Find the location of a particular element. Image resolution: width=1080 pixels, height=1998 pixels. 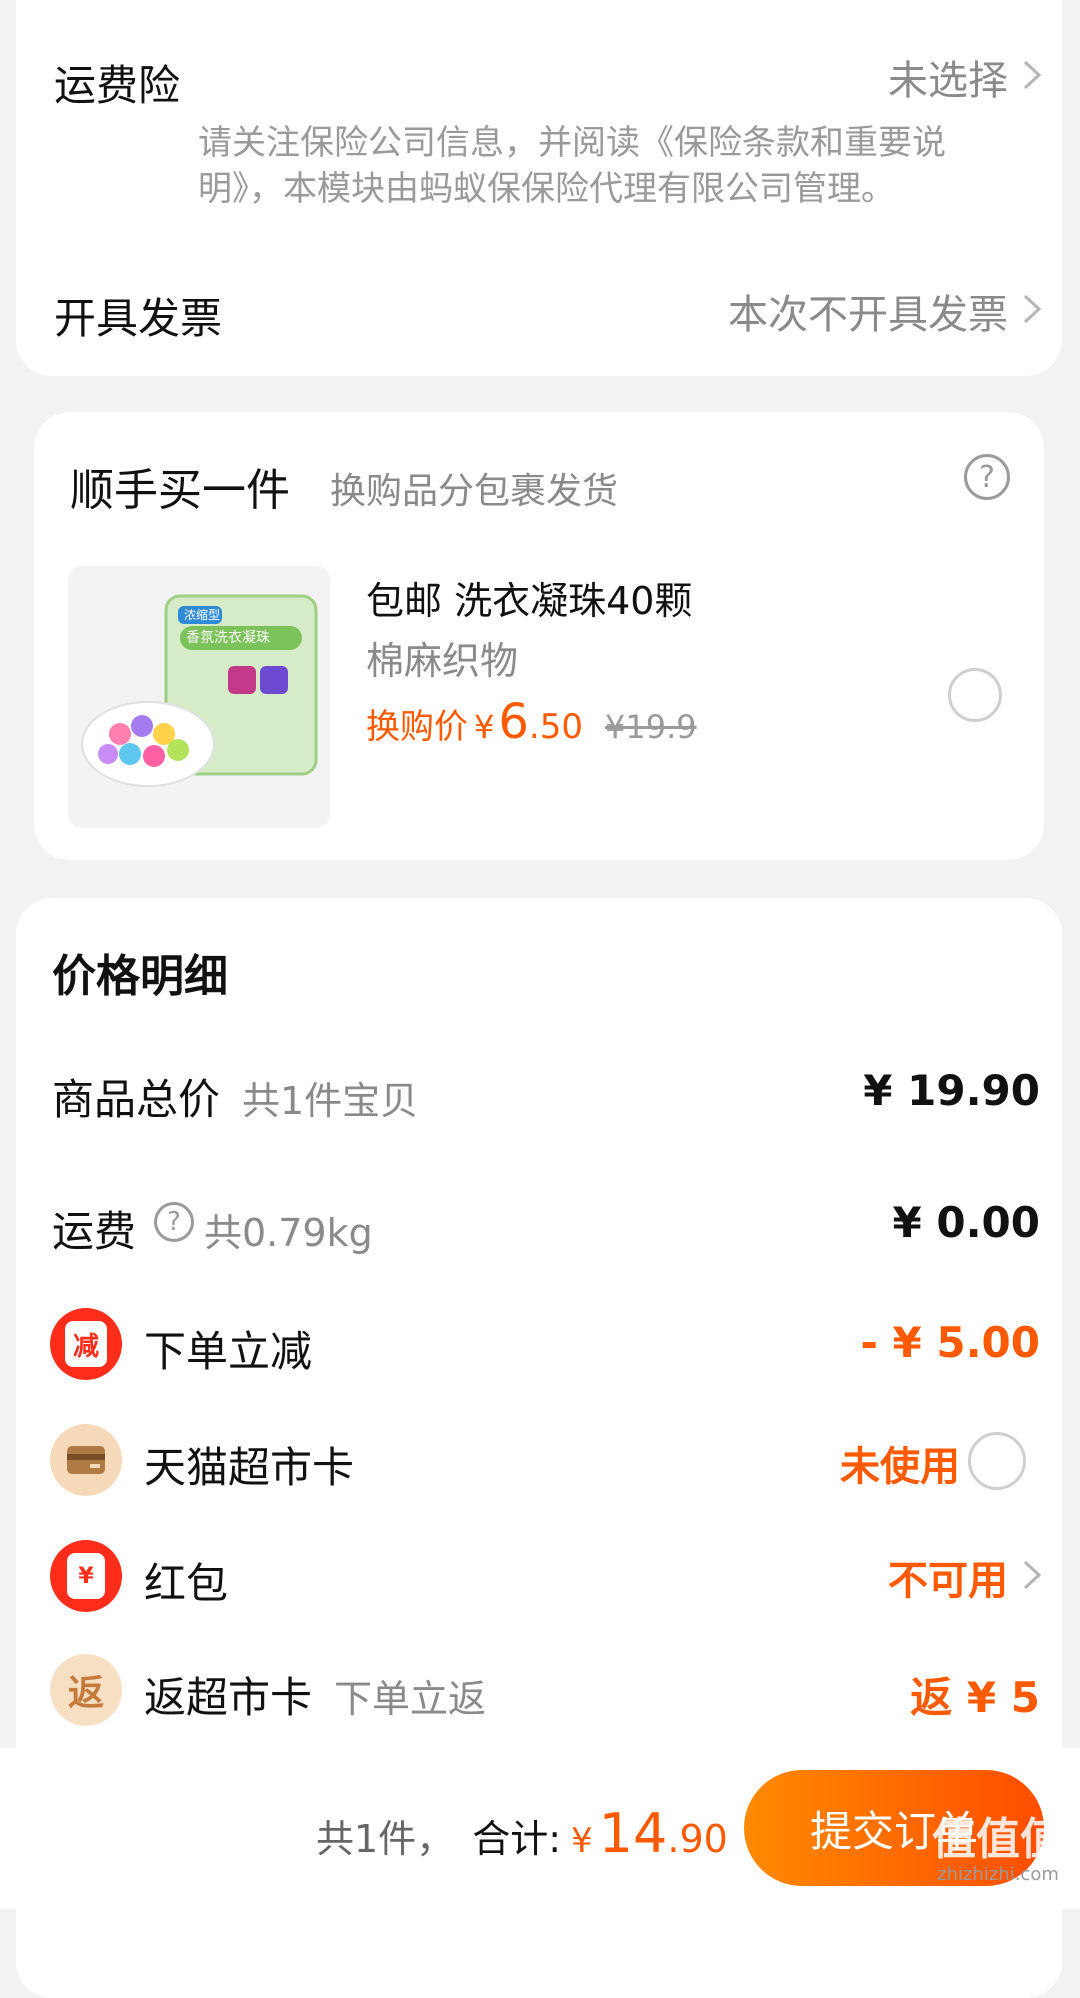

footer-bar: 共1件， 合计: ¥ 14 .90 提交订单 值值值 zhizhizhi.com is located at coordinates (540, 1828).